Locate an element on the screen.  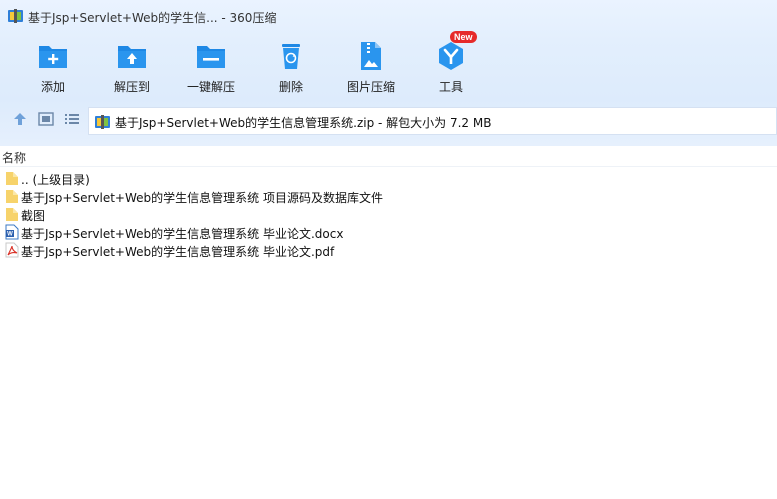
one-click-extract-label: 一键解压 is located at coordinates (210, 87).